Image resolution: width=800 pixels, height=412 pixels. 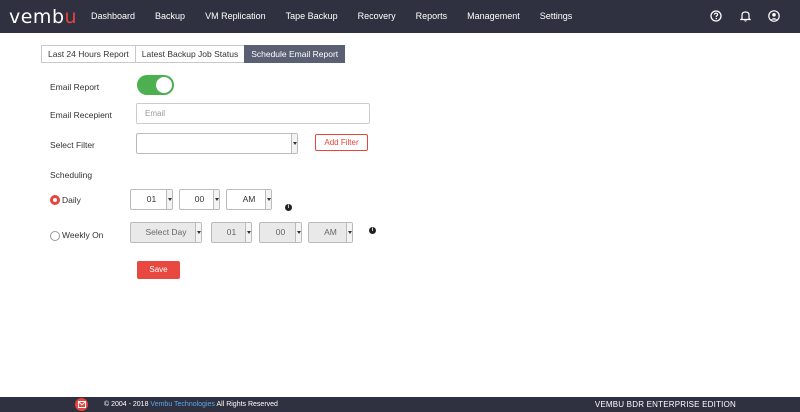 I want to click on weekly-hour-select: 01, so click(x=231, y=232).